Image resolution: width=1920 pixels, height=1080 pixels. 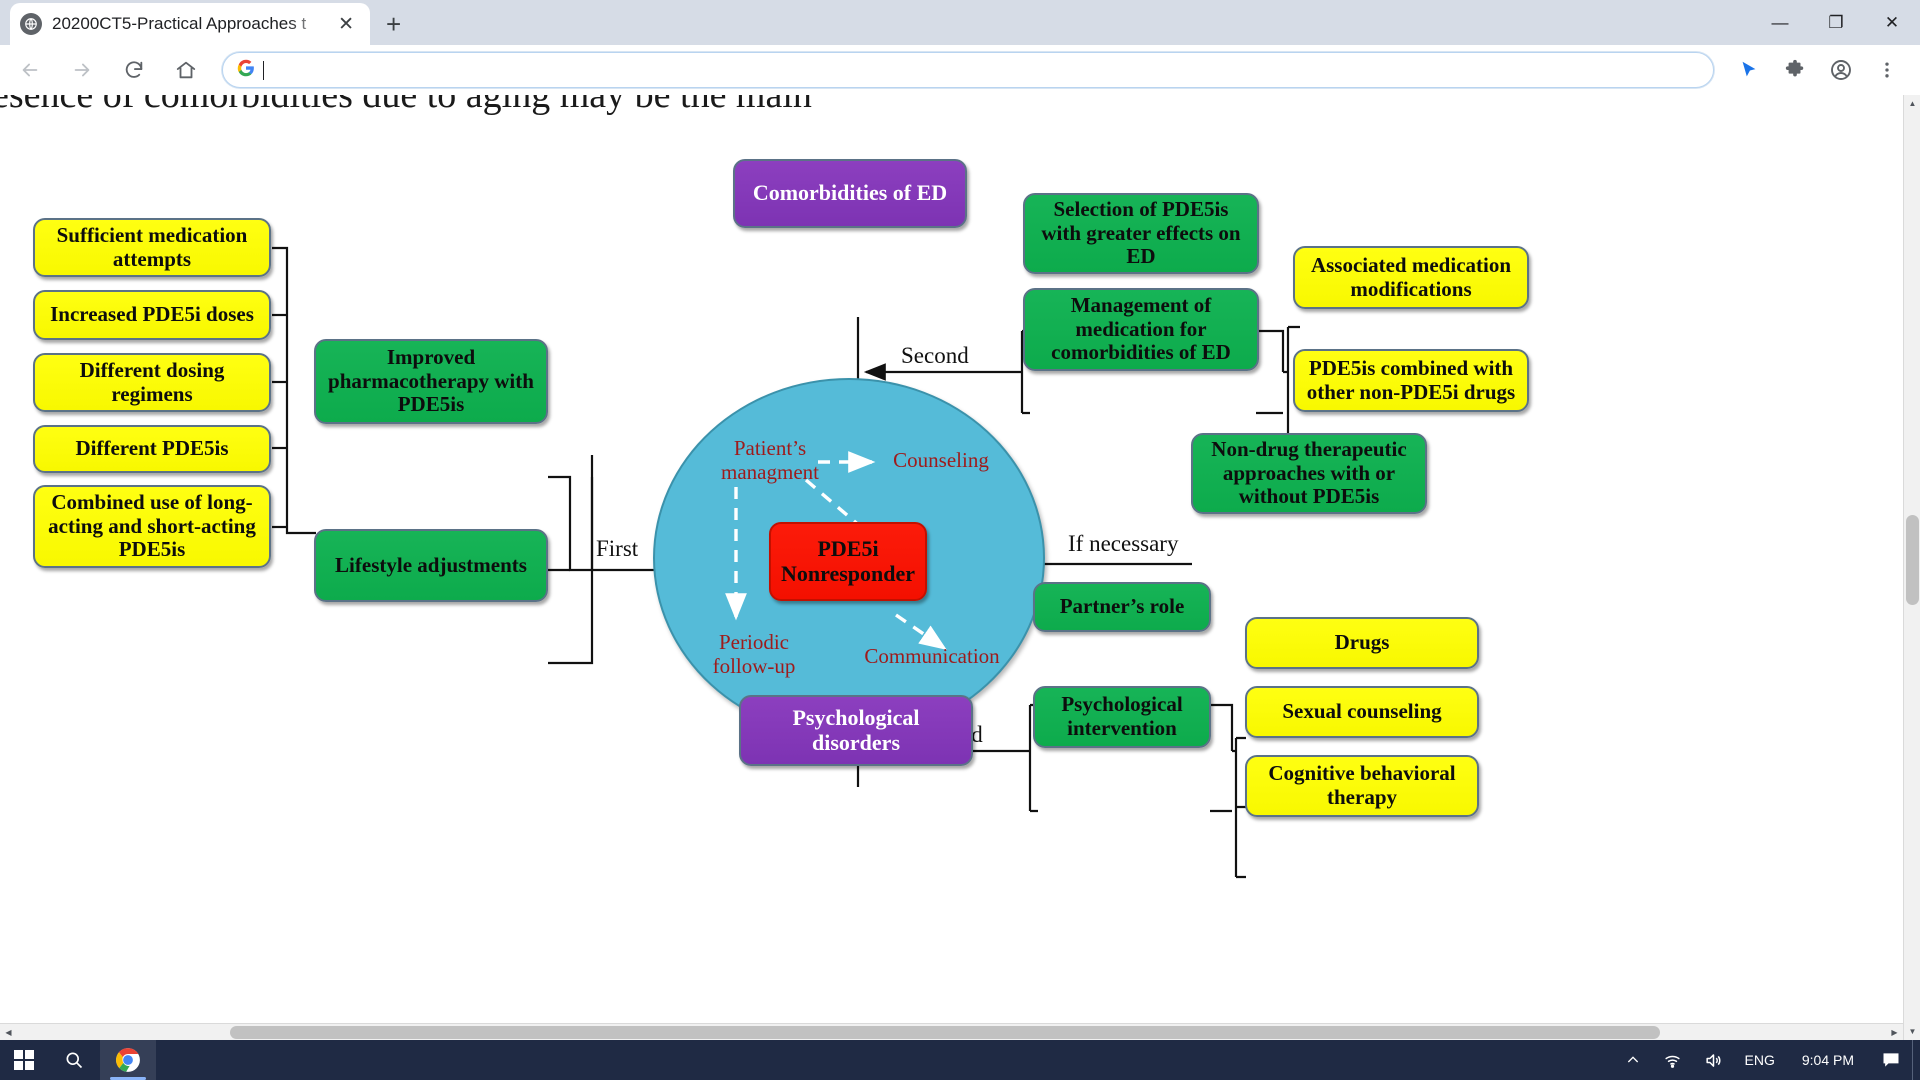 What do you see at coordinates (960, 1060) in the screenshot?
I see `windows-taskbar: ENG 9:04 PM` at bounding box center [960, 1060].